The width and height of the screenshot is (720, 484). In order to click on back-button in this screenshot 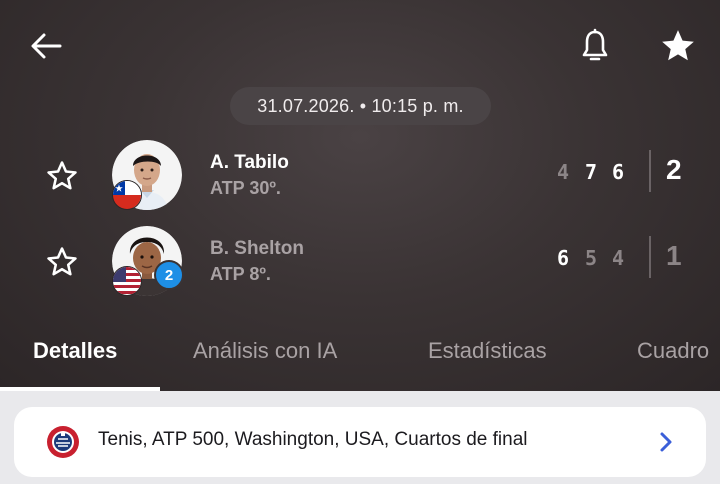, I will do `click(46, 46)`.